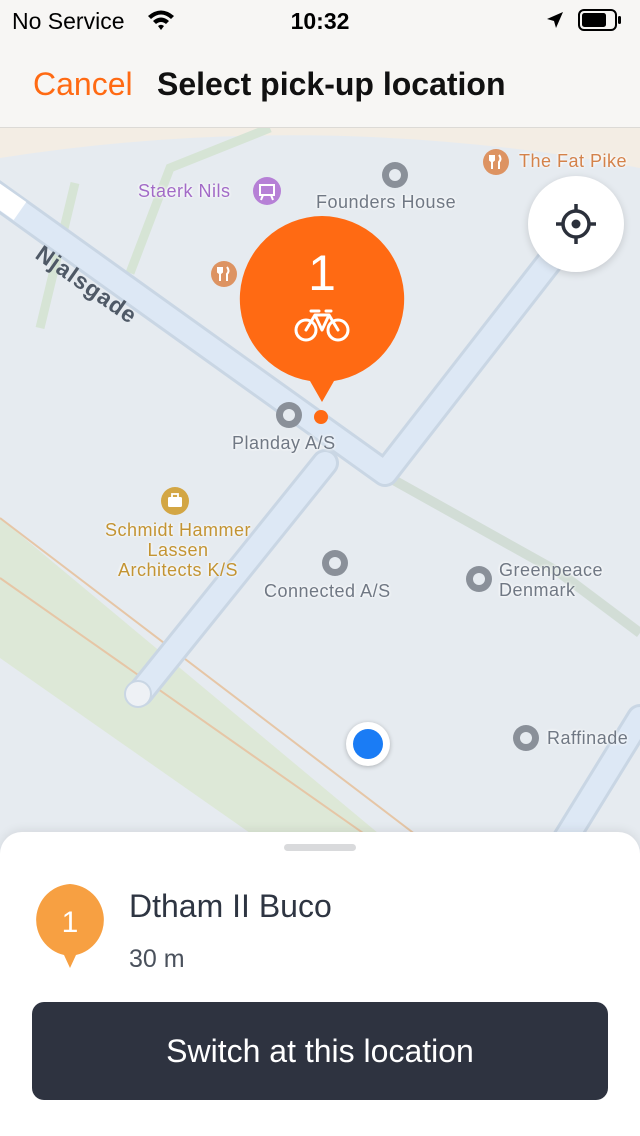 The image size is (640, 1136). What do you see at coordinates (175, 501) in the screenshot?
I see `briefcase-icon` at bounding box center [175, 501].